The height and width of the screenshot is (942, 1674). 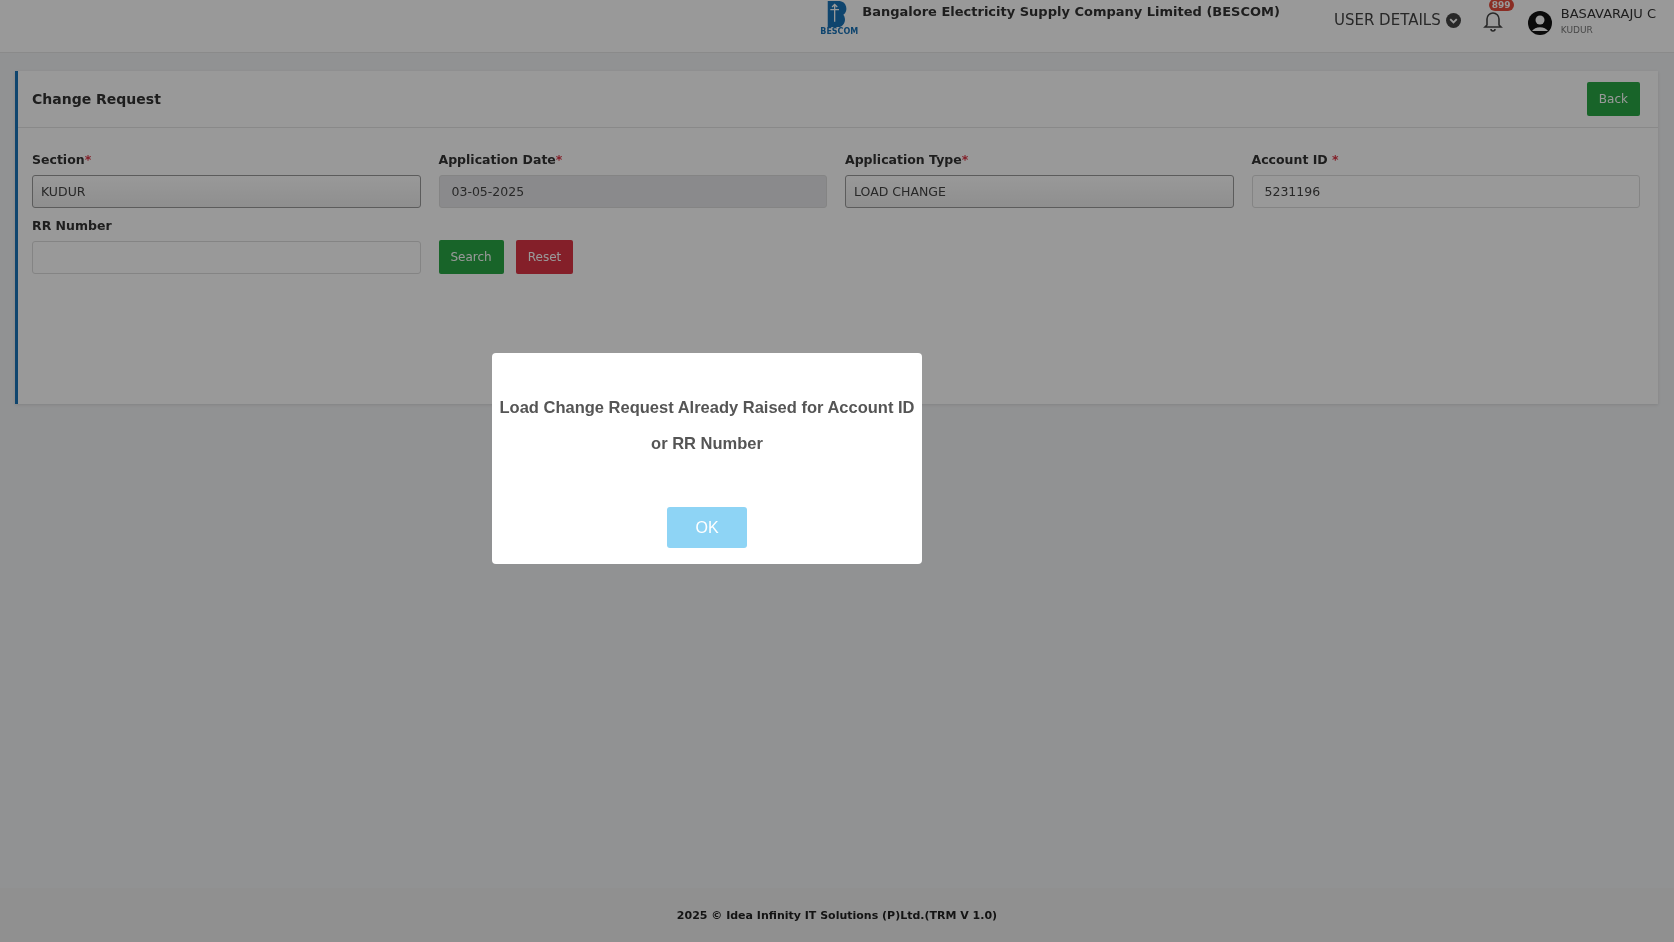 What do you see at coordinates (1501, 5) in the screenshot?
I see `notification-badge: 899` at bounding box center [1501, 5].